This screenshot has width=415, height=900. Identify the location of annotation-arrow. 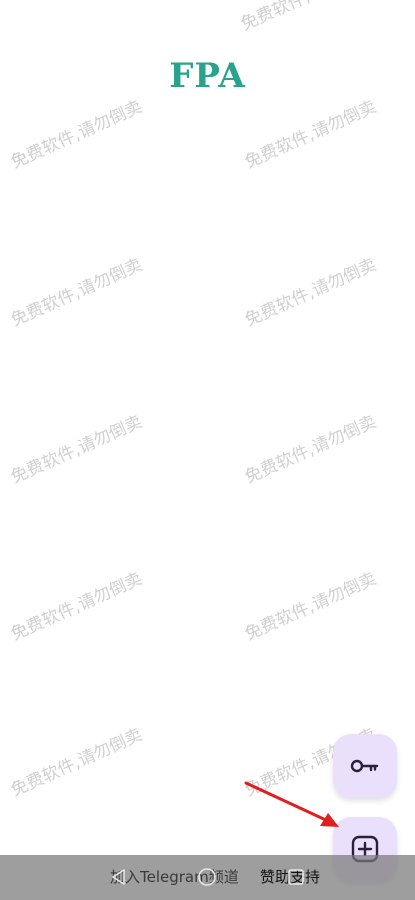
(291, 804).